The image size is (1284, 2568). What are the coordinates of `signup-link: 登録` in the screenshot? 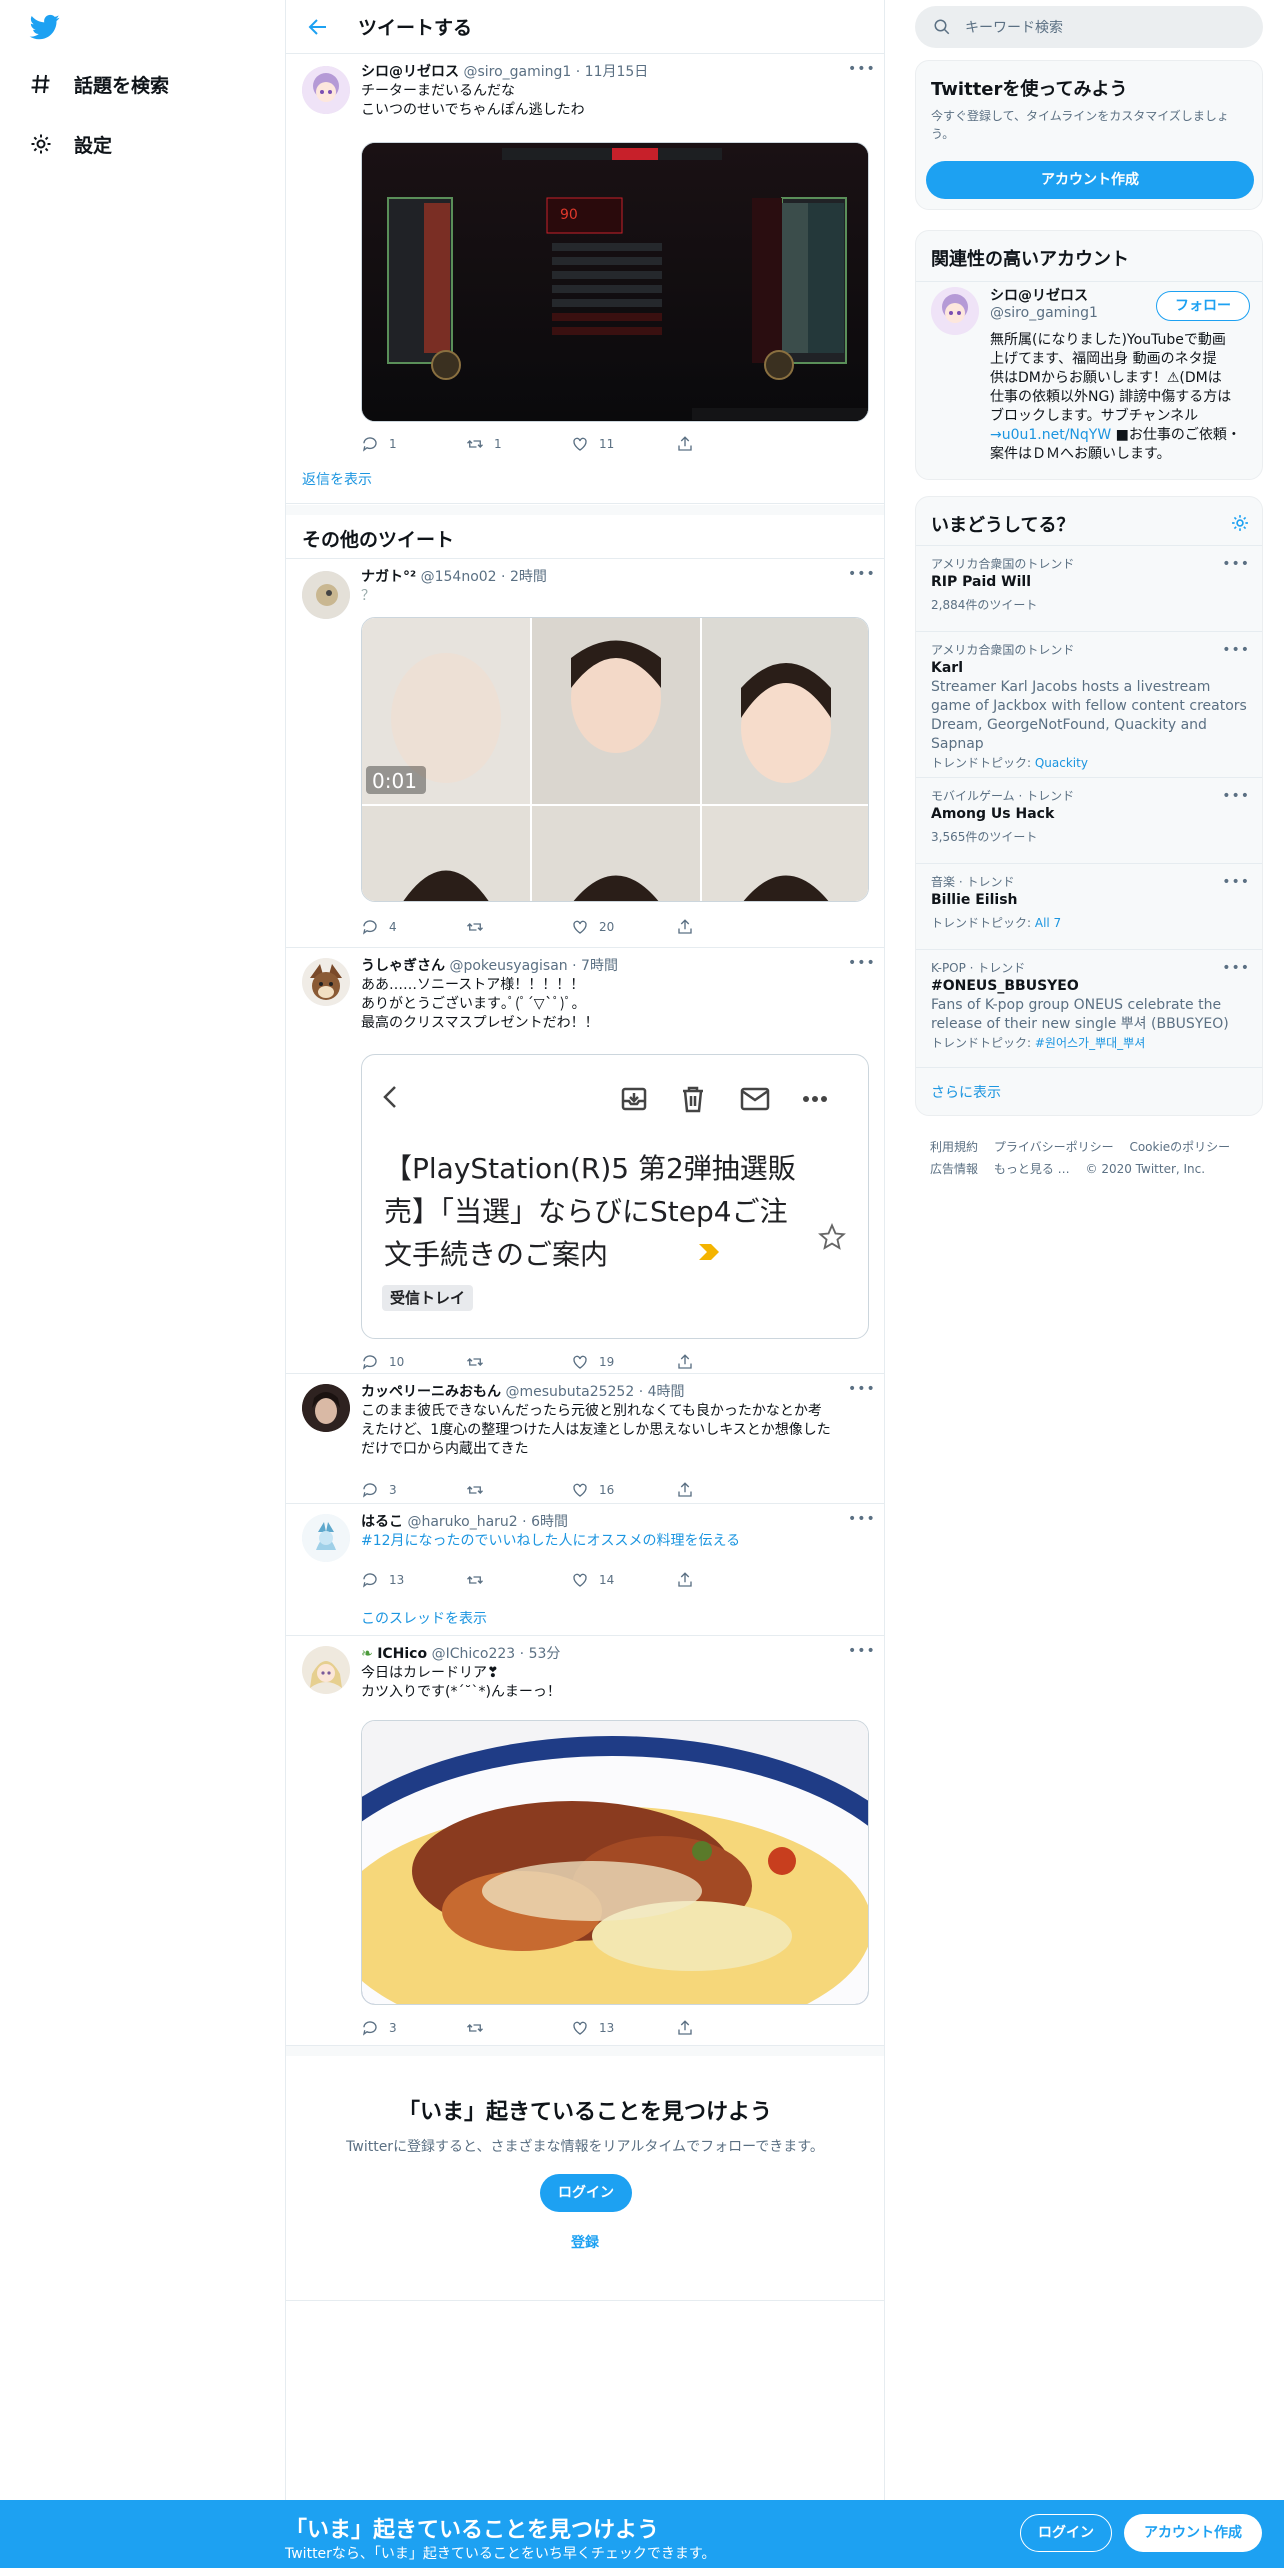 It's located at (585, 2242).